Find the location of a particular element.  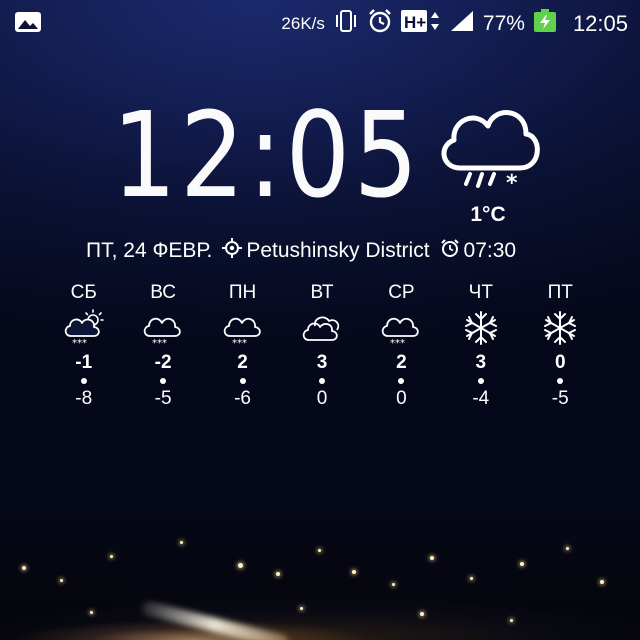

status-clock: 12:05 is located at coordinates (600, 23).